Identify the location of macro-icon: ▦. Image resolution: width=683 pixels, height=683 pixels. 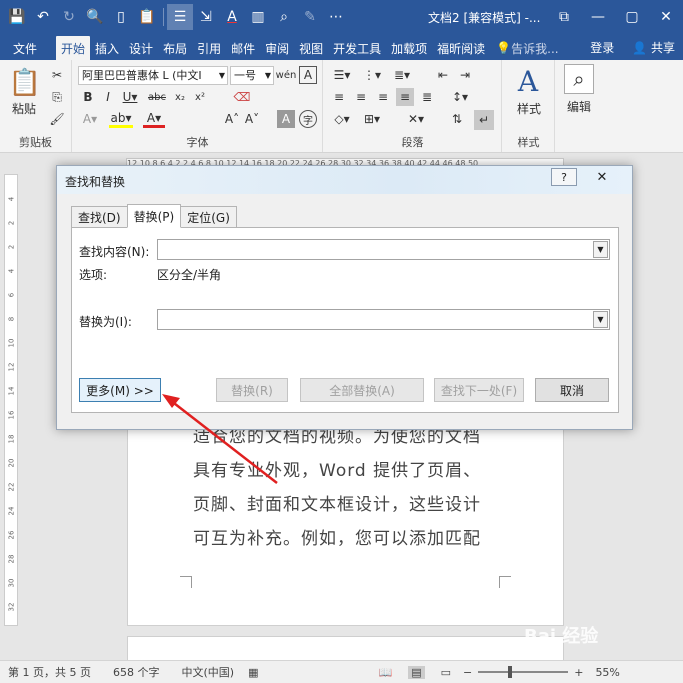
(253, 672).